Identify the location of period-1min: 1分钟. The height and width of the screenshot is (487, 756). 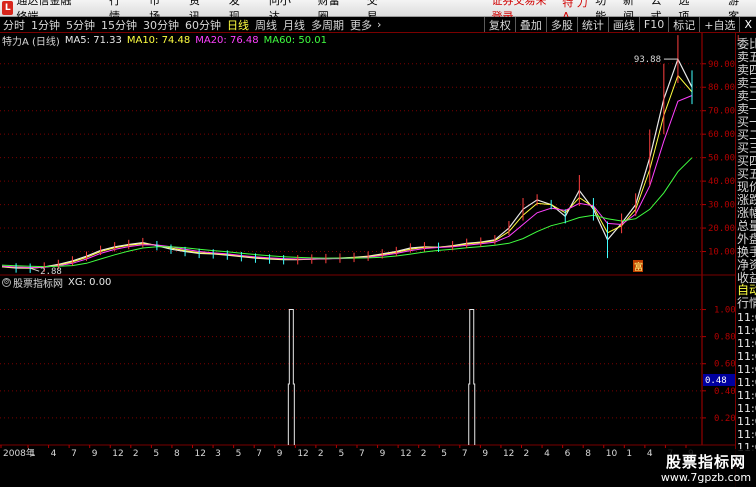
(45, 25).